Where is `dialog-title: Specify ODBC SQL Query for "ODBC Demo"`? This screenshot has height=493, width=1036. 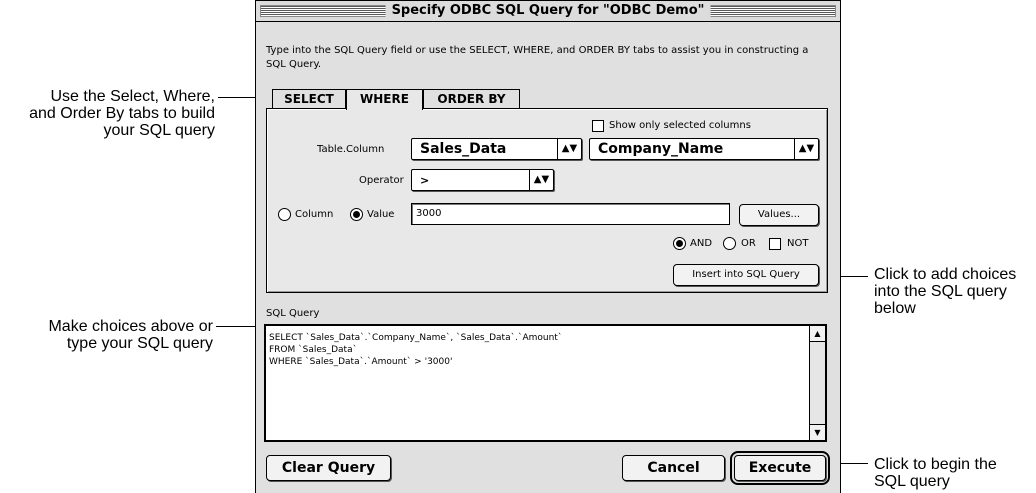 dialog-title: Specify ODBC SQL Query for "ODBC Demo" is located at coordinates (548, 11).